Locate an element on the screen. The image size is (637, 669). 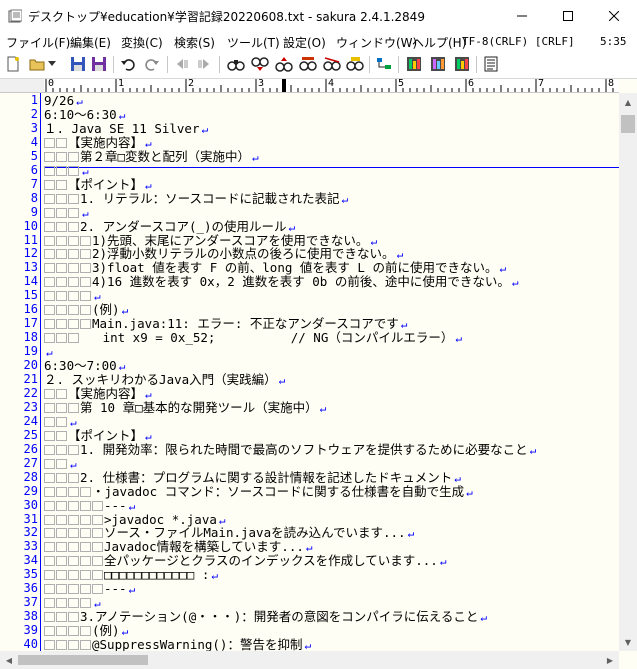
open-dropdown-button is located at coordinates (52, 64).